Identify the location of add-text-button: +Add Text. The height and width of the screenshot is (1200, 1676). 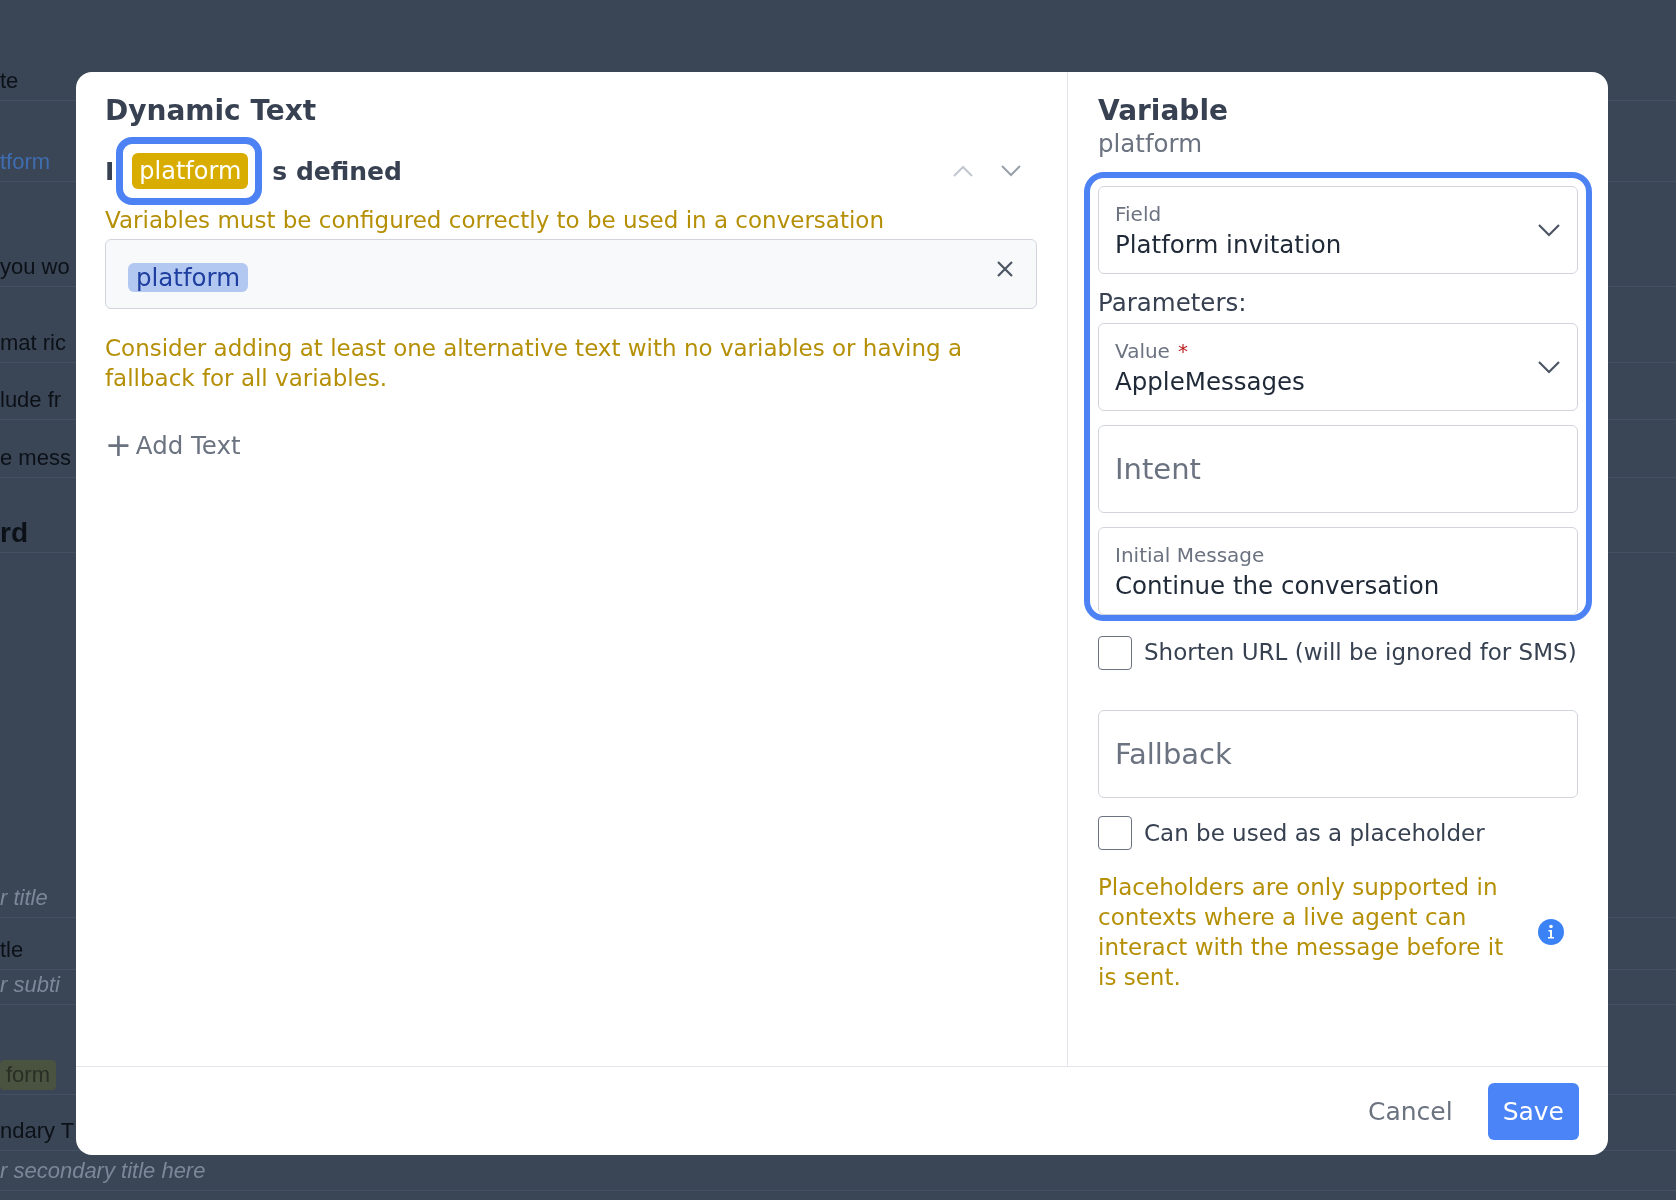
(173, 445).